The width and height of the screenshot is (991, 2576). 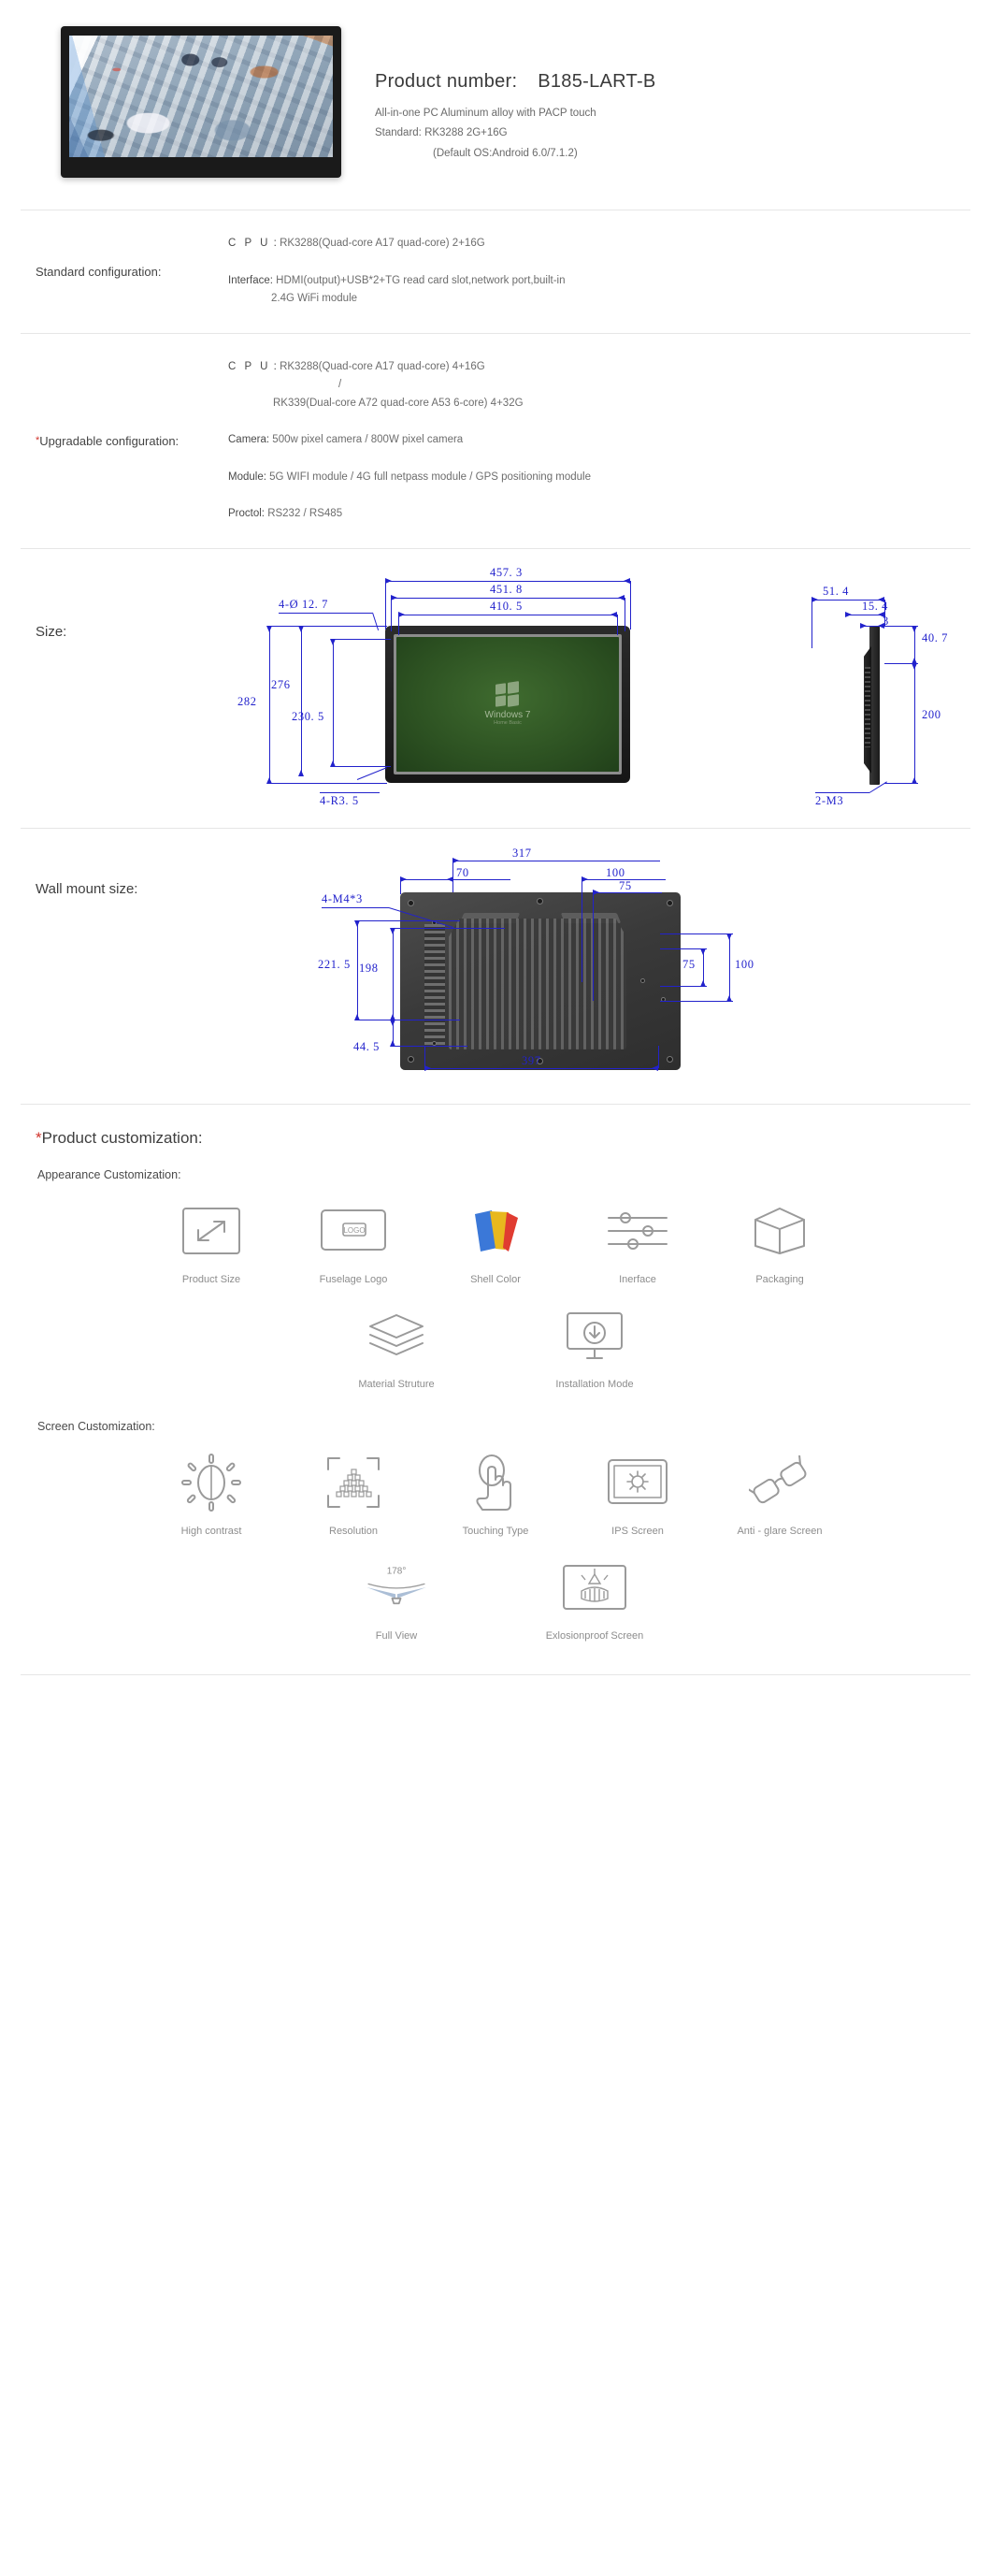 What do you see at coordinates (495, 1531) in the screenshot?
I see `option-label: Touching Type` at bounding box center [495, 1531].